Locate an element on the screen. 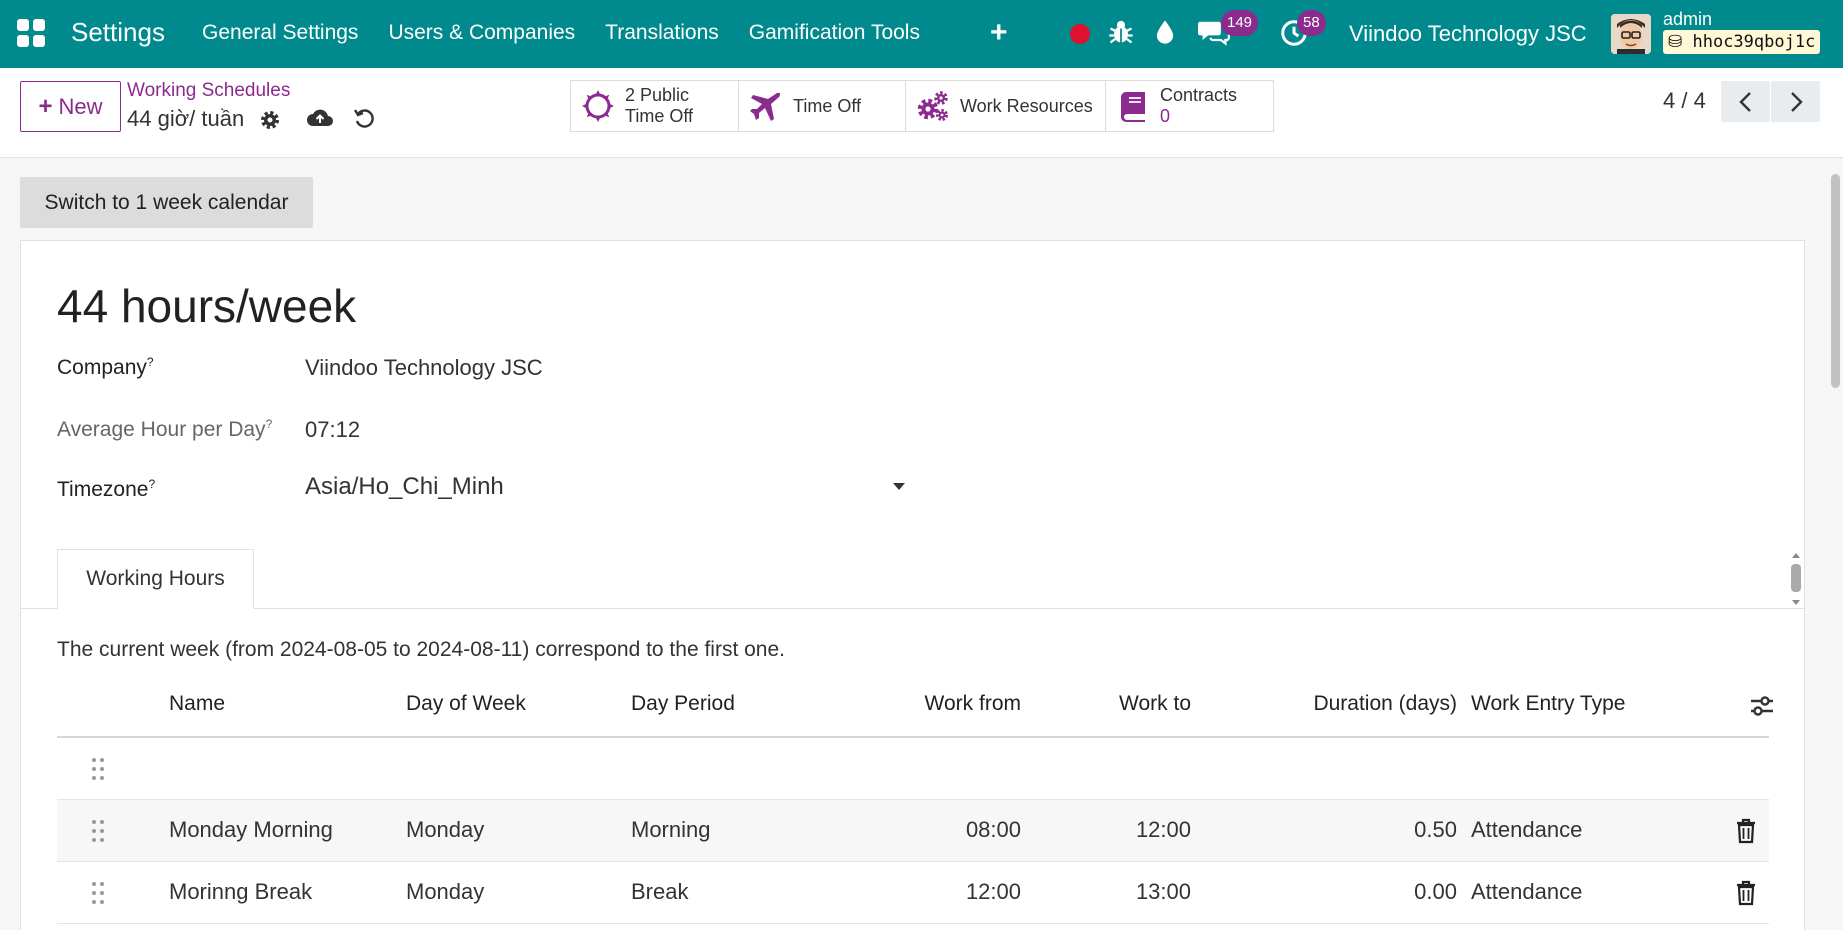 The width and height of the screenshot is (1843, 930). plane-icon is located at coordinates (765, 106).